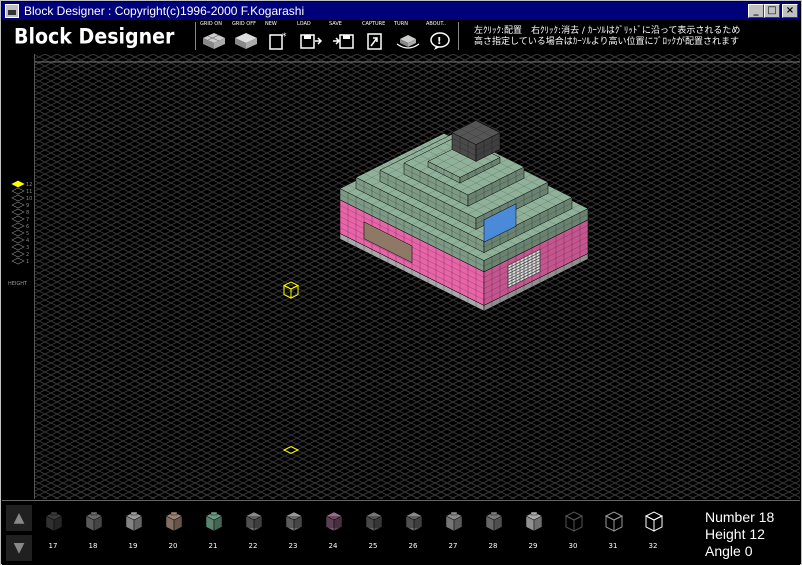 The image size is (802, 565). I want to click on capture-button: CAPTURE, so click(375, 36).